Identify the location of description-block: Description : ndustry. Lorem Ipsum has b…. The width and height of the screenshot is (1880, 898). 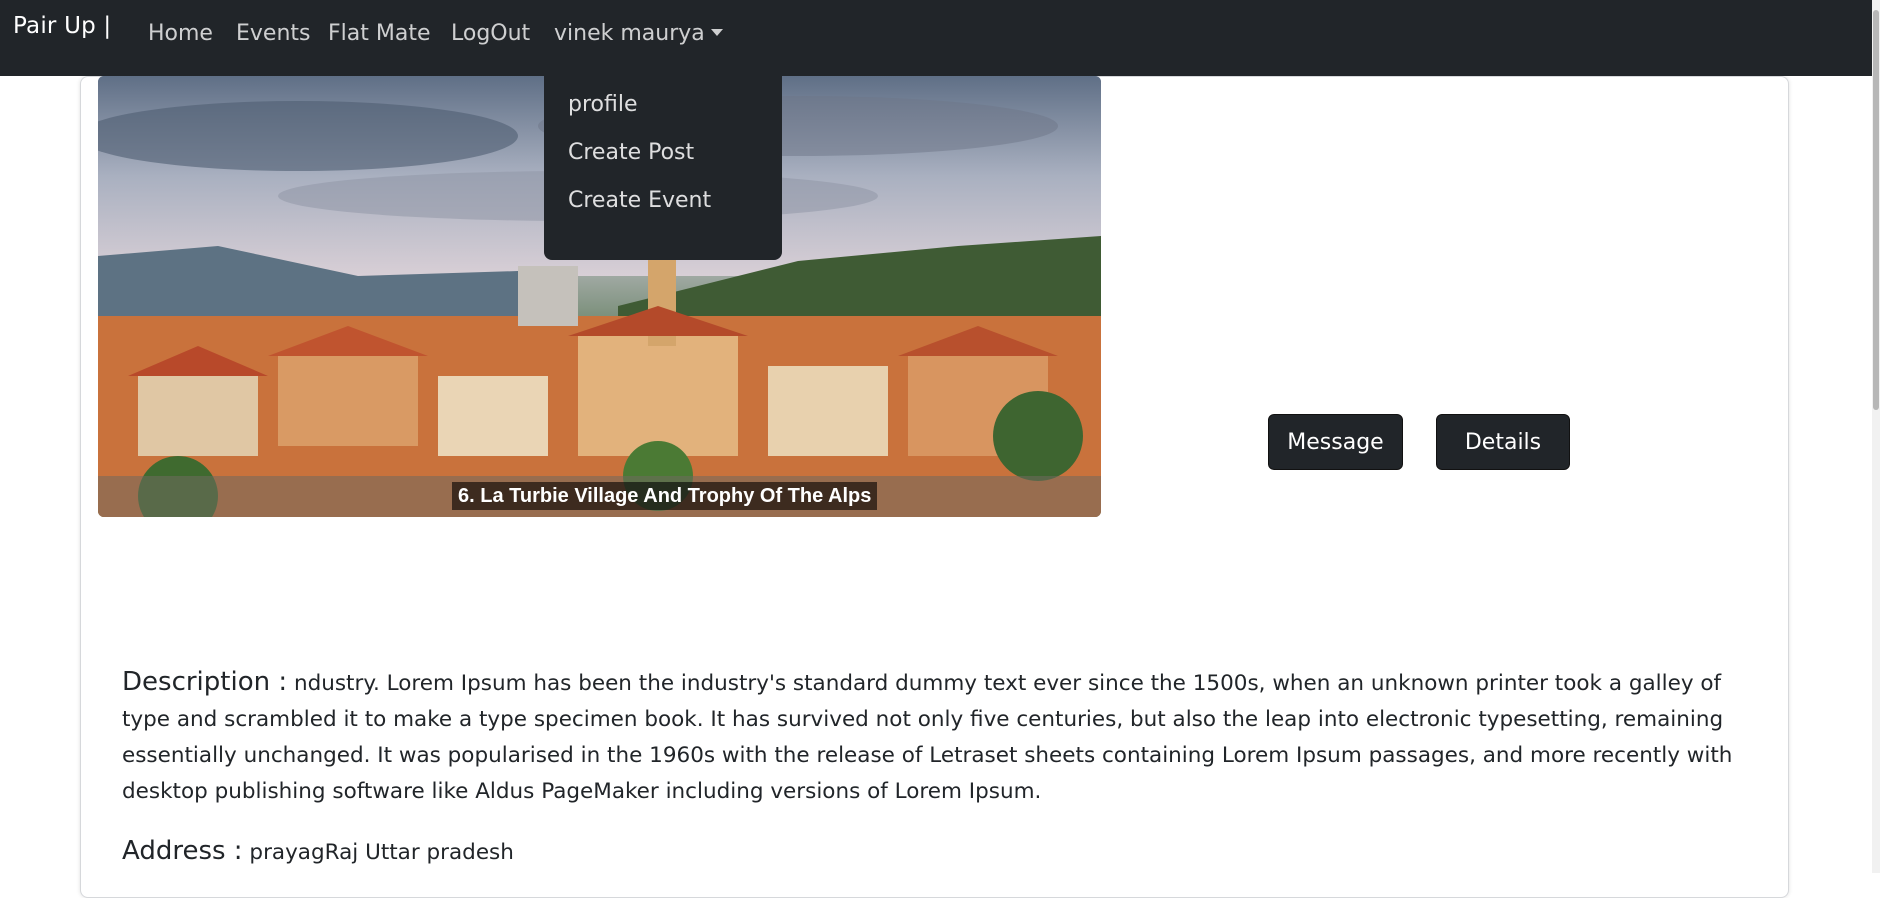
(937, 737).